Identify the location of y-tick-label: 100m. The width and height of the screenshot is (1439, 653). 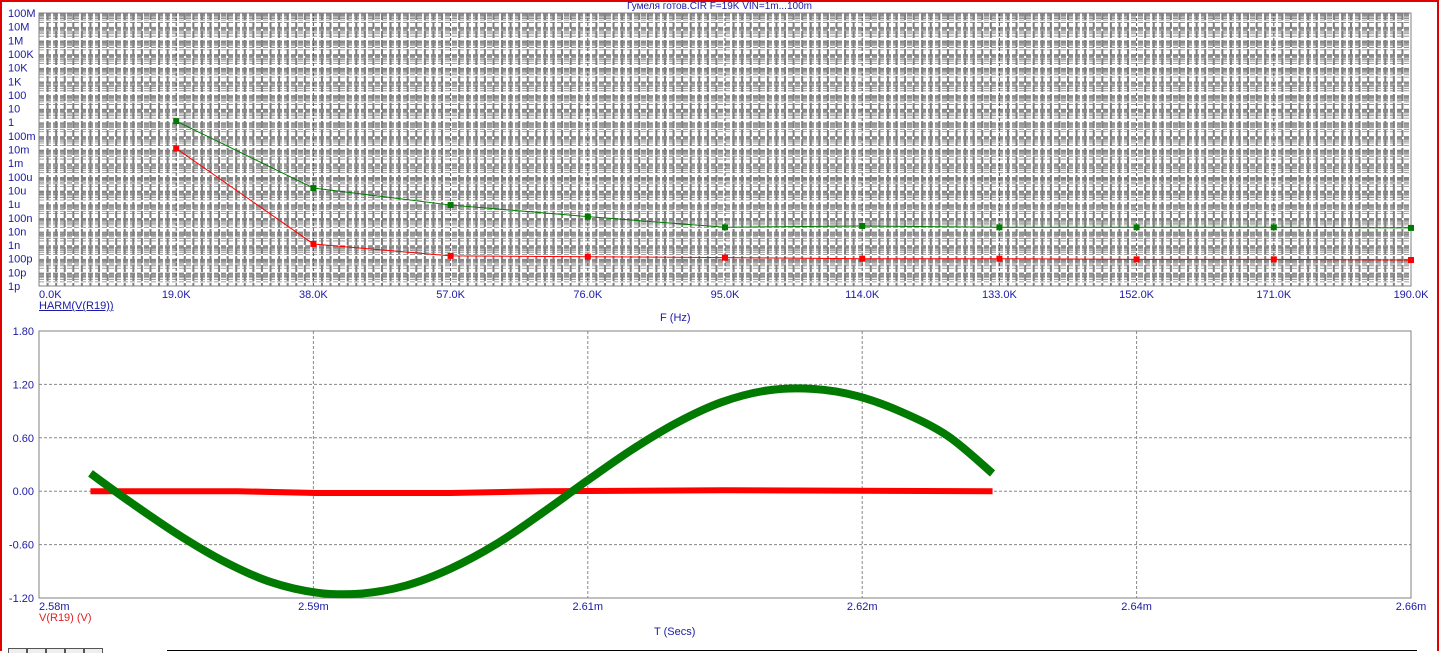
(22, 137).